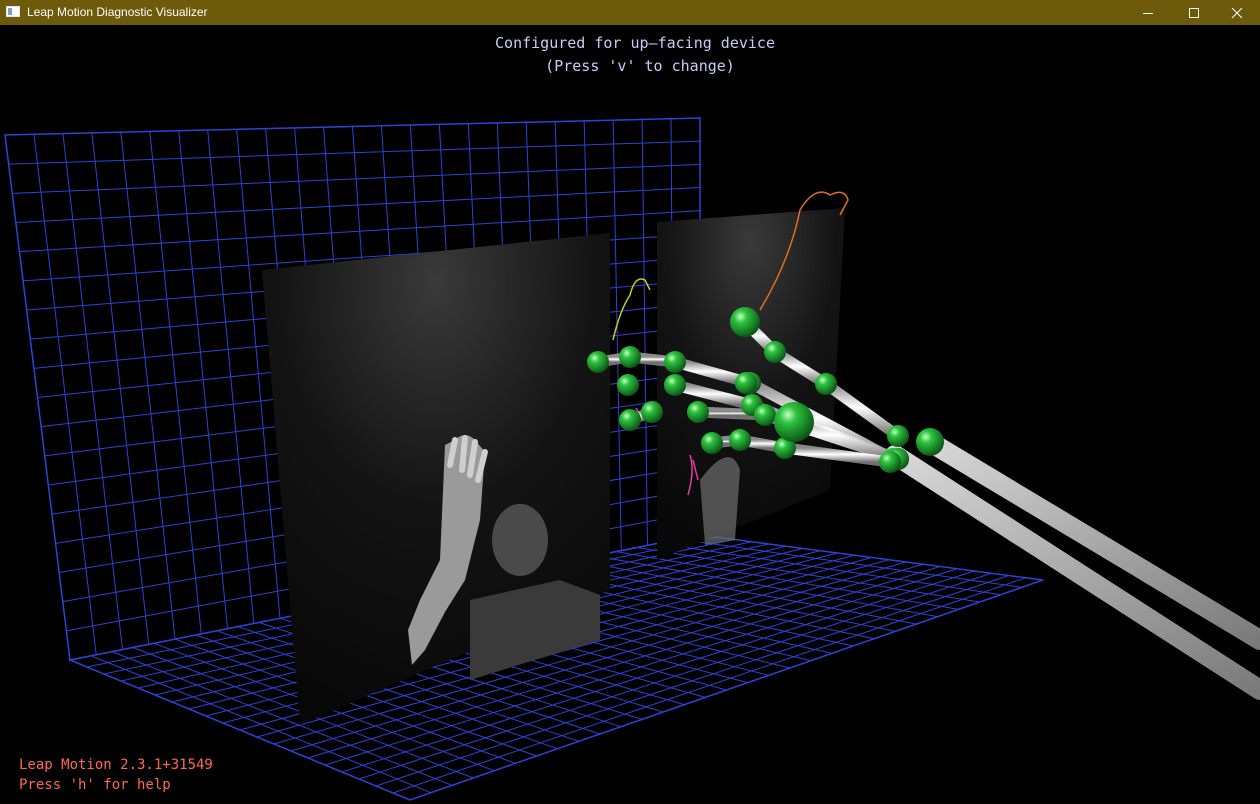  I want to click on version-label: Leap Motion 2.3.1+31549, so click(116, 765).